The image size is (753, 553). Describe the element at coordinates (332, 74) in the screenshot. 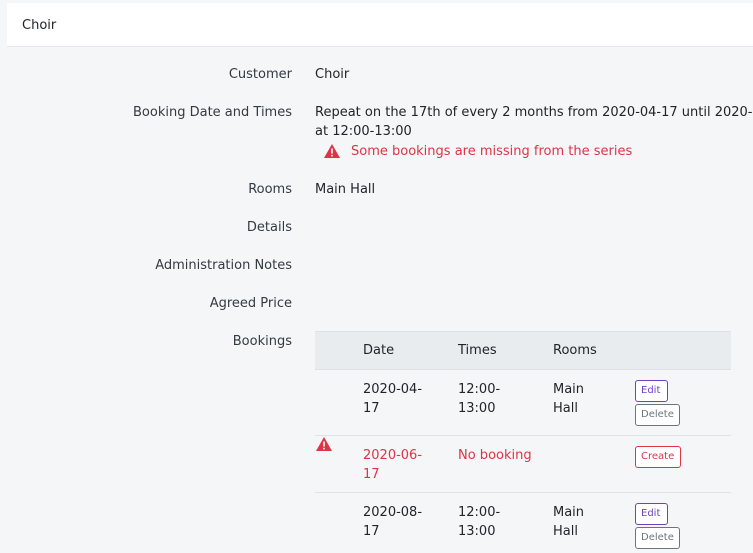

I see `customer-value: Choir` at that location.